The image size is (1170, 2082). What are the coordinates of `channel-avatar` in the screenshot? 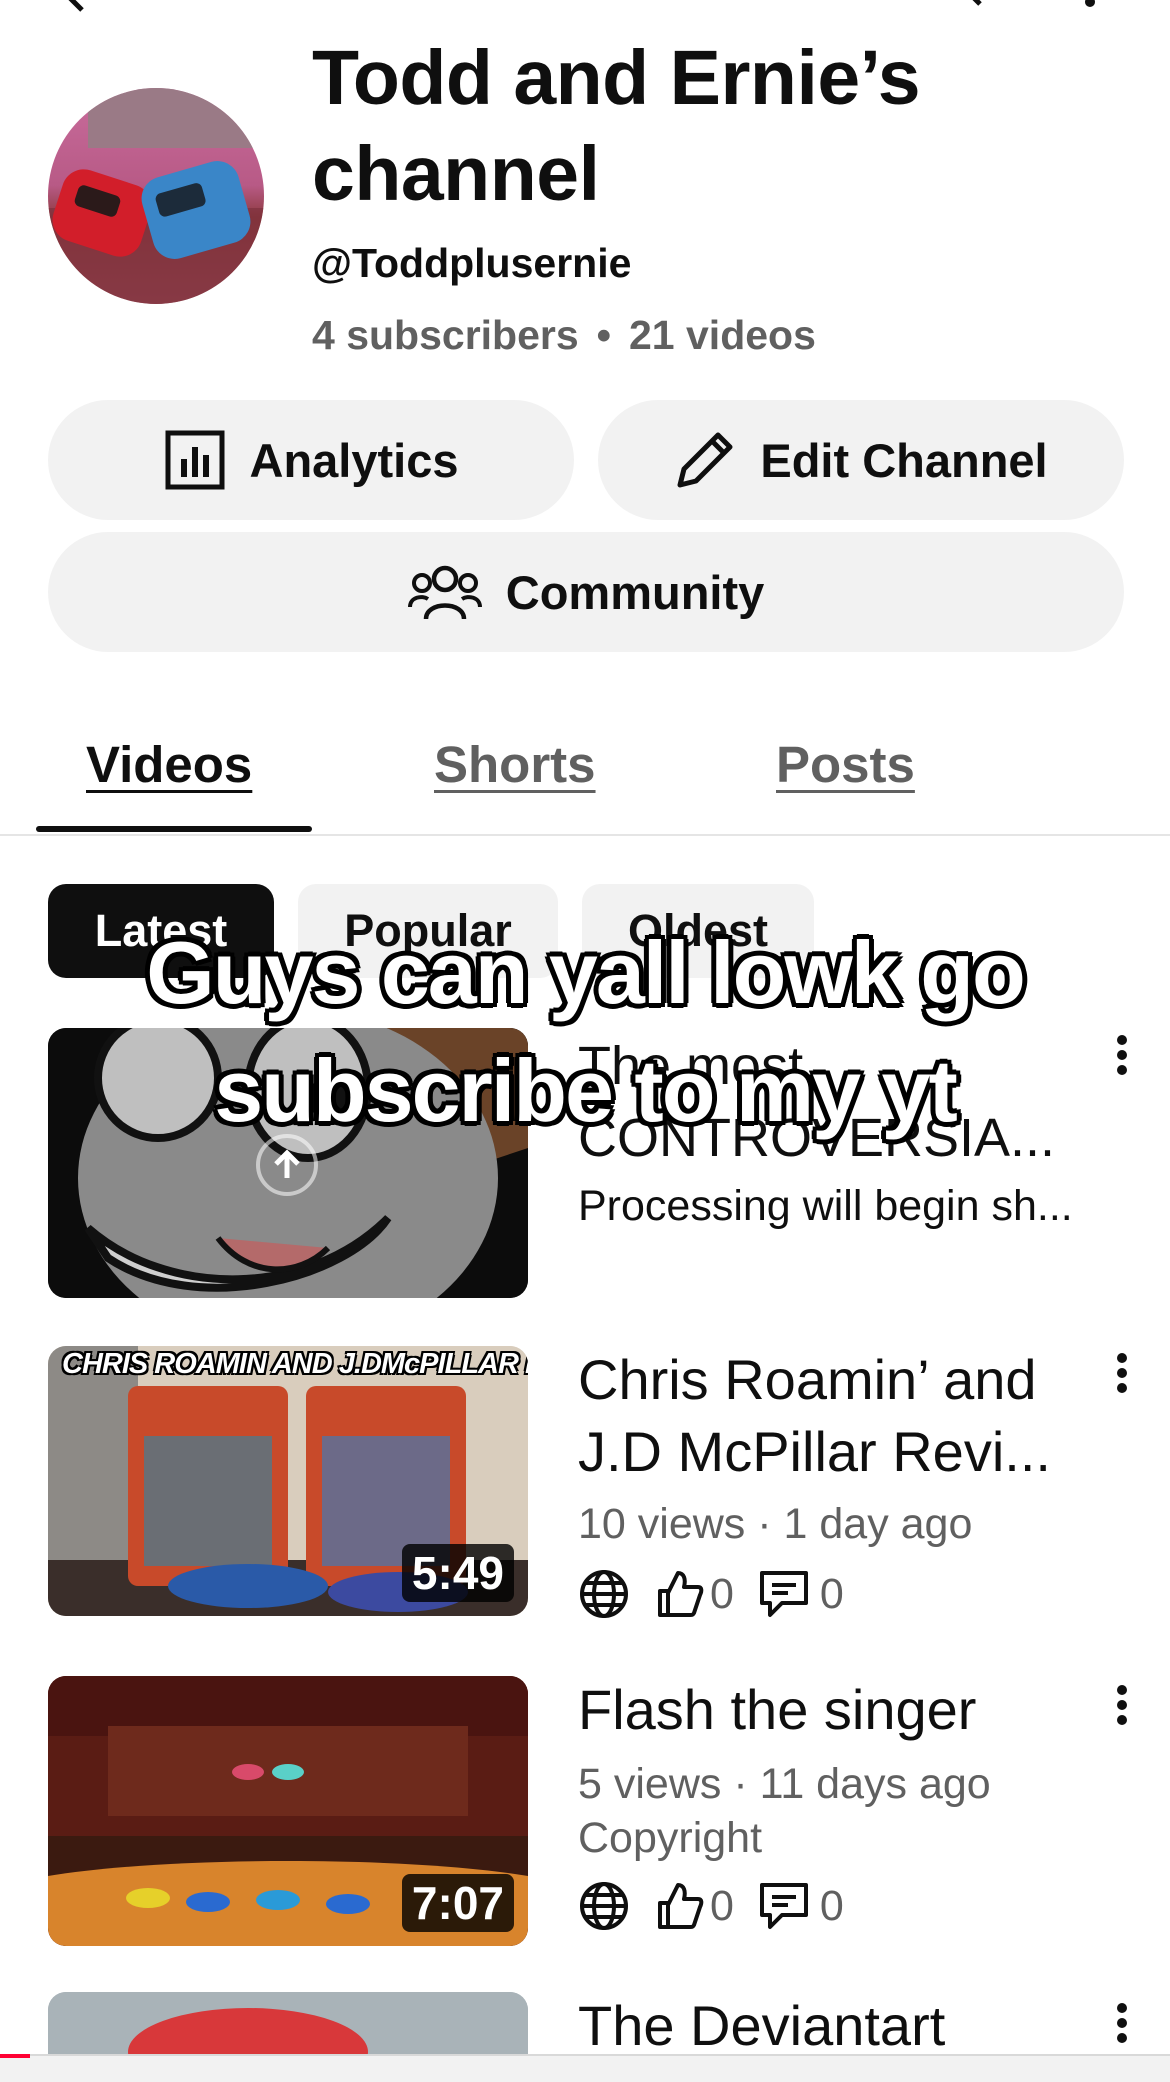 It's located at (156, 196).